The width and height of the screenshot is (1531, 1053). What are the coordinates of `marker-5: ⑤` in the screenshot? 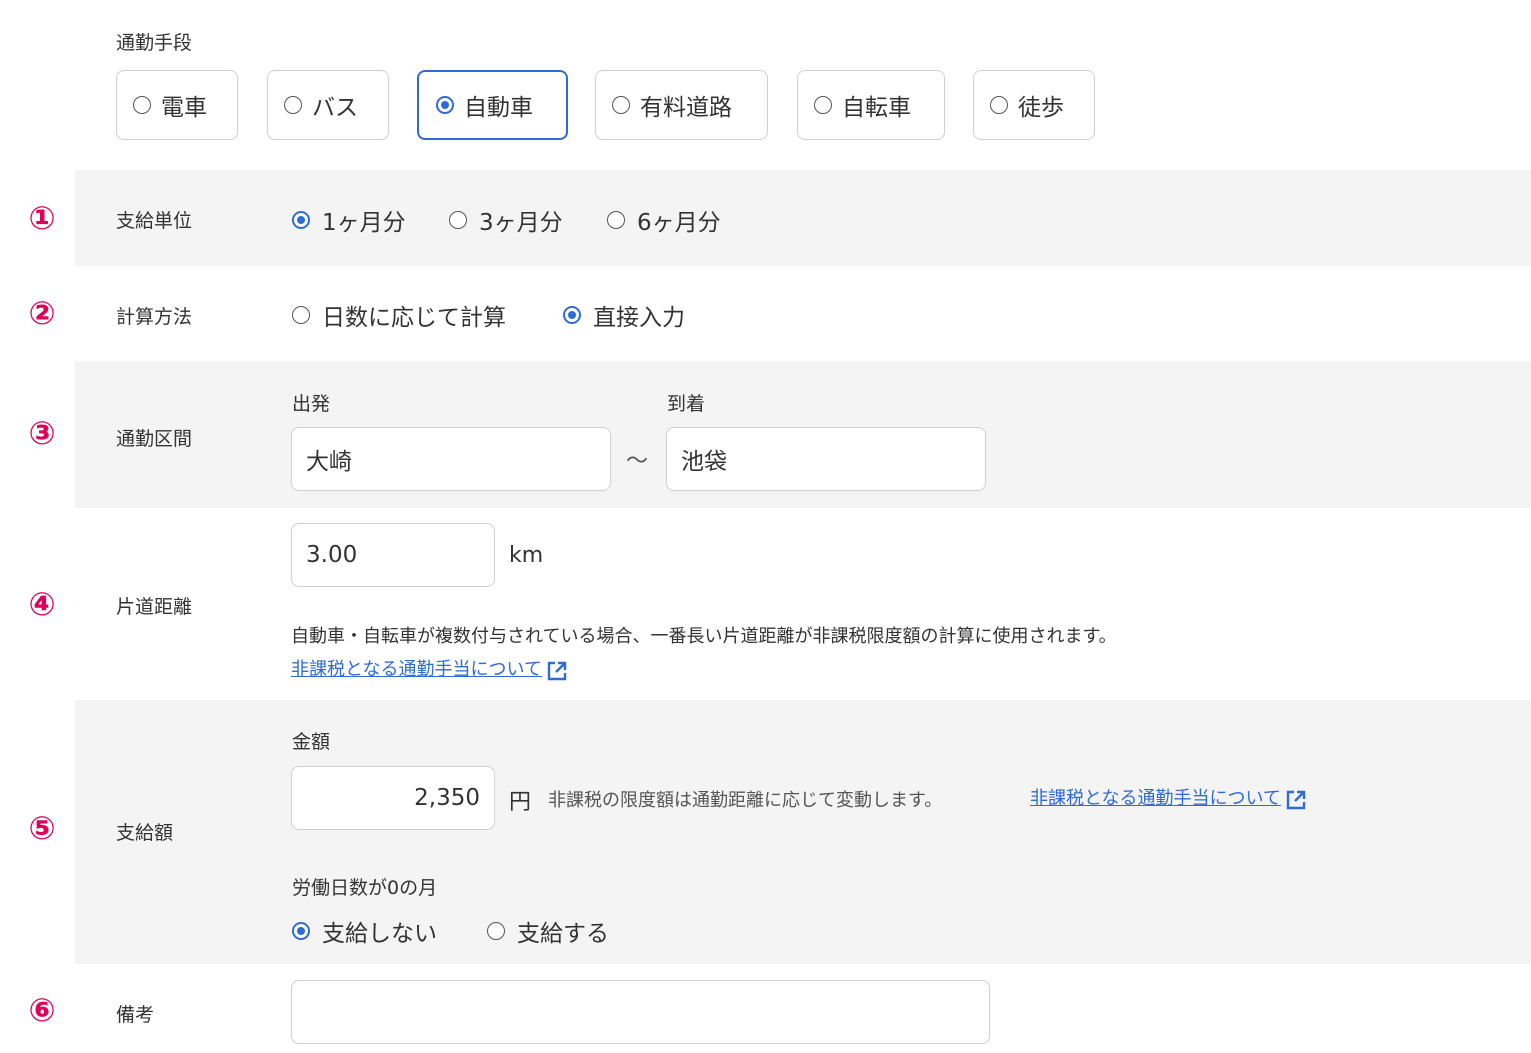 It's located at (42, 828).